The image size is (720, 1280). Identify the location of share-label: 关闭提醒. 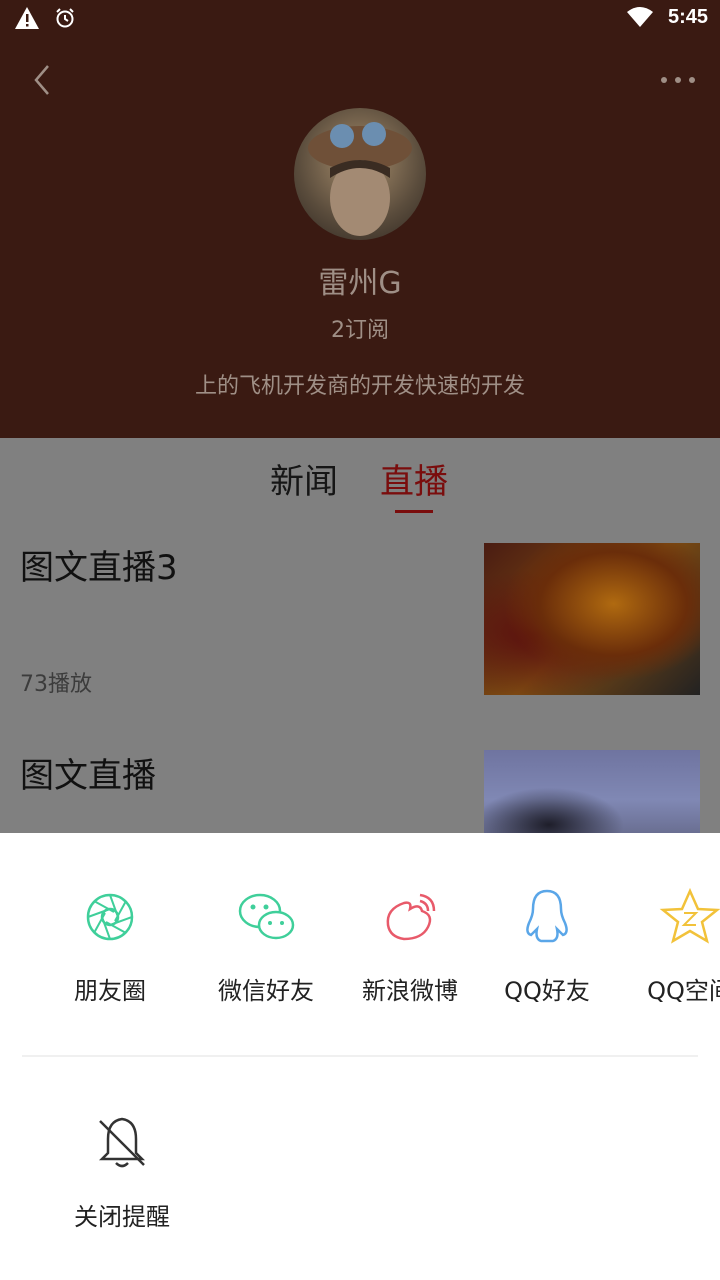
(122, 1217).